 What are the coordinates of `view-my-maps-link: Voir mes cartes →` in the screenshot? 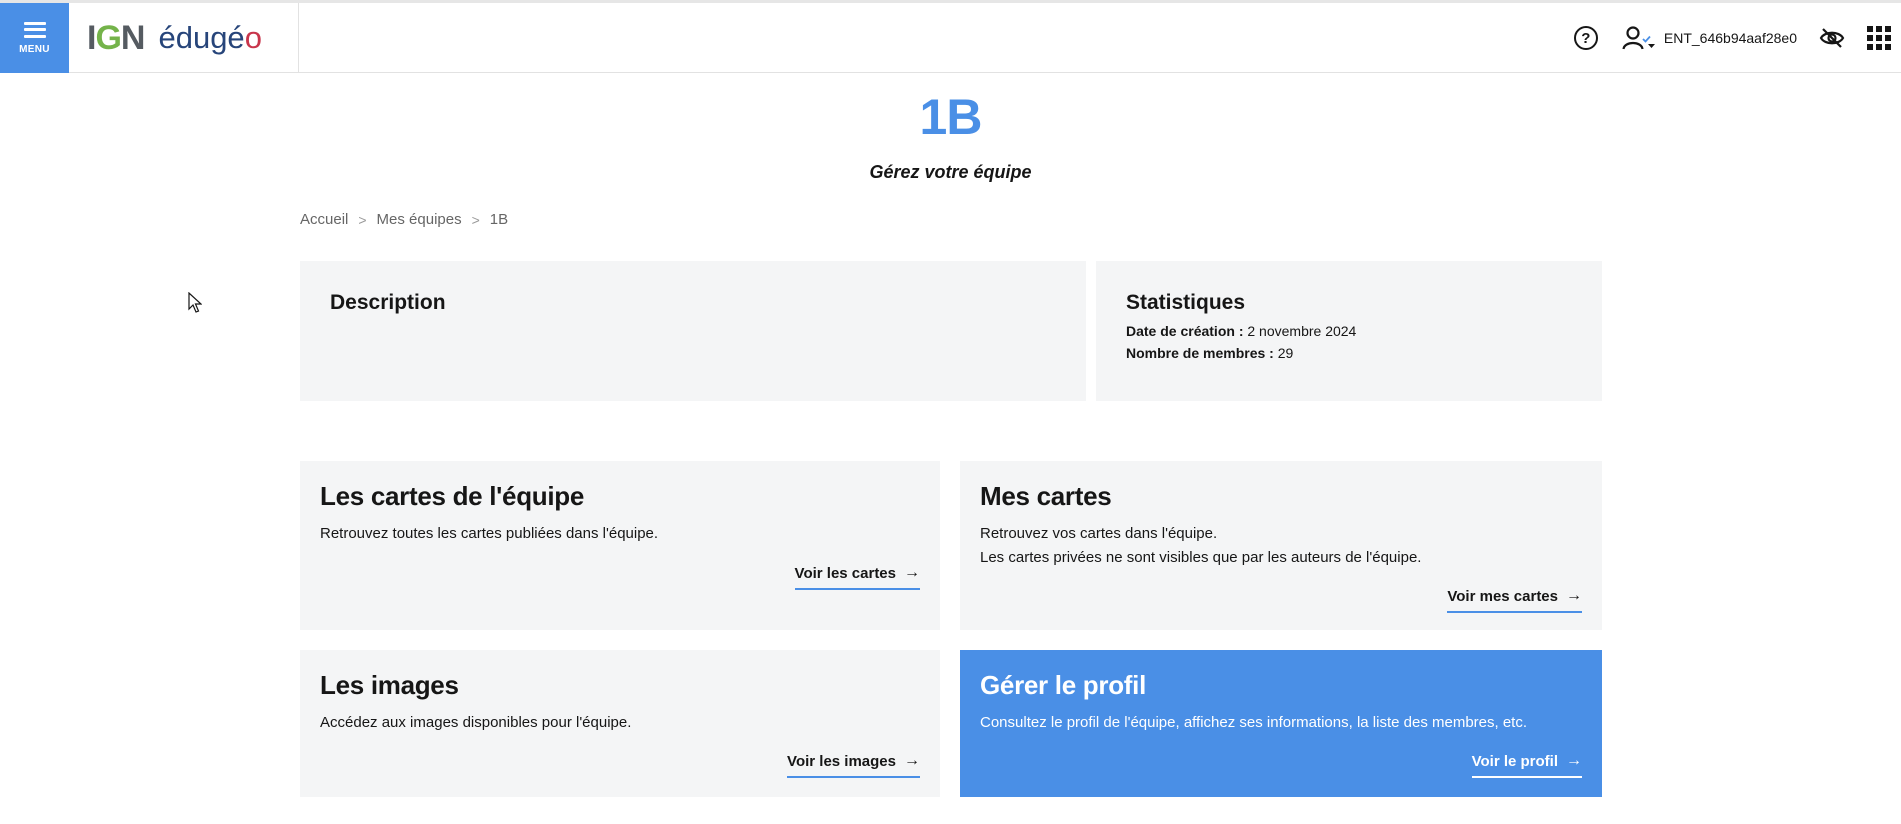 It's located at (1514, 600).